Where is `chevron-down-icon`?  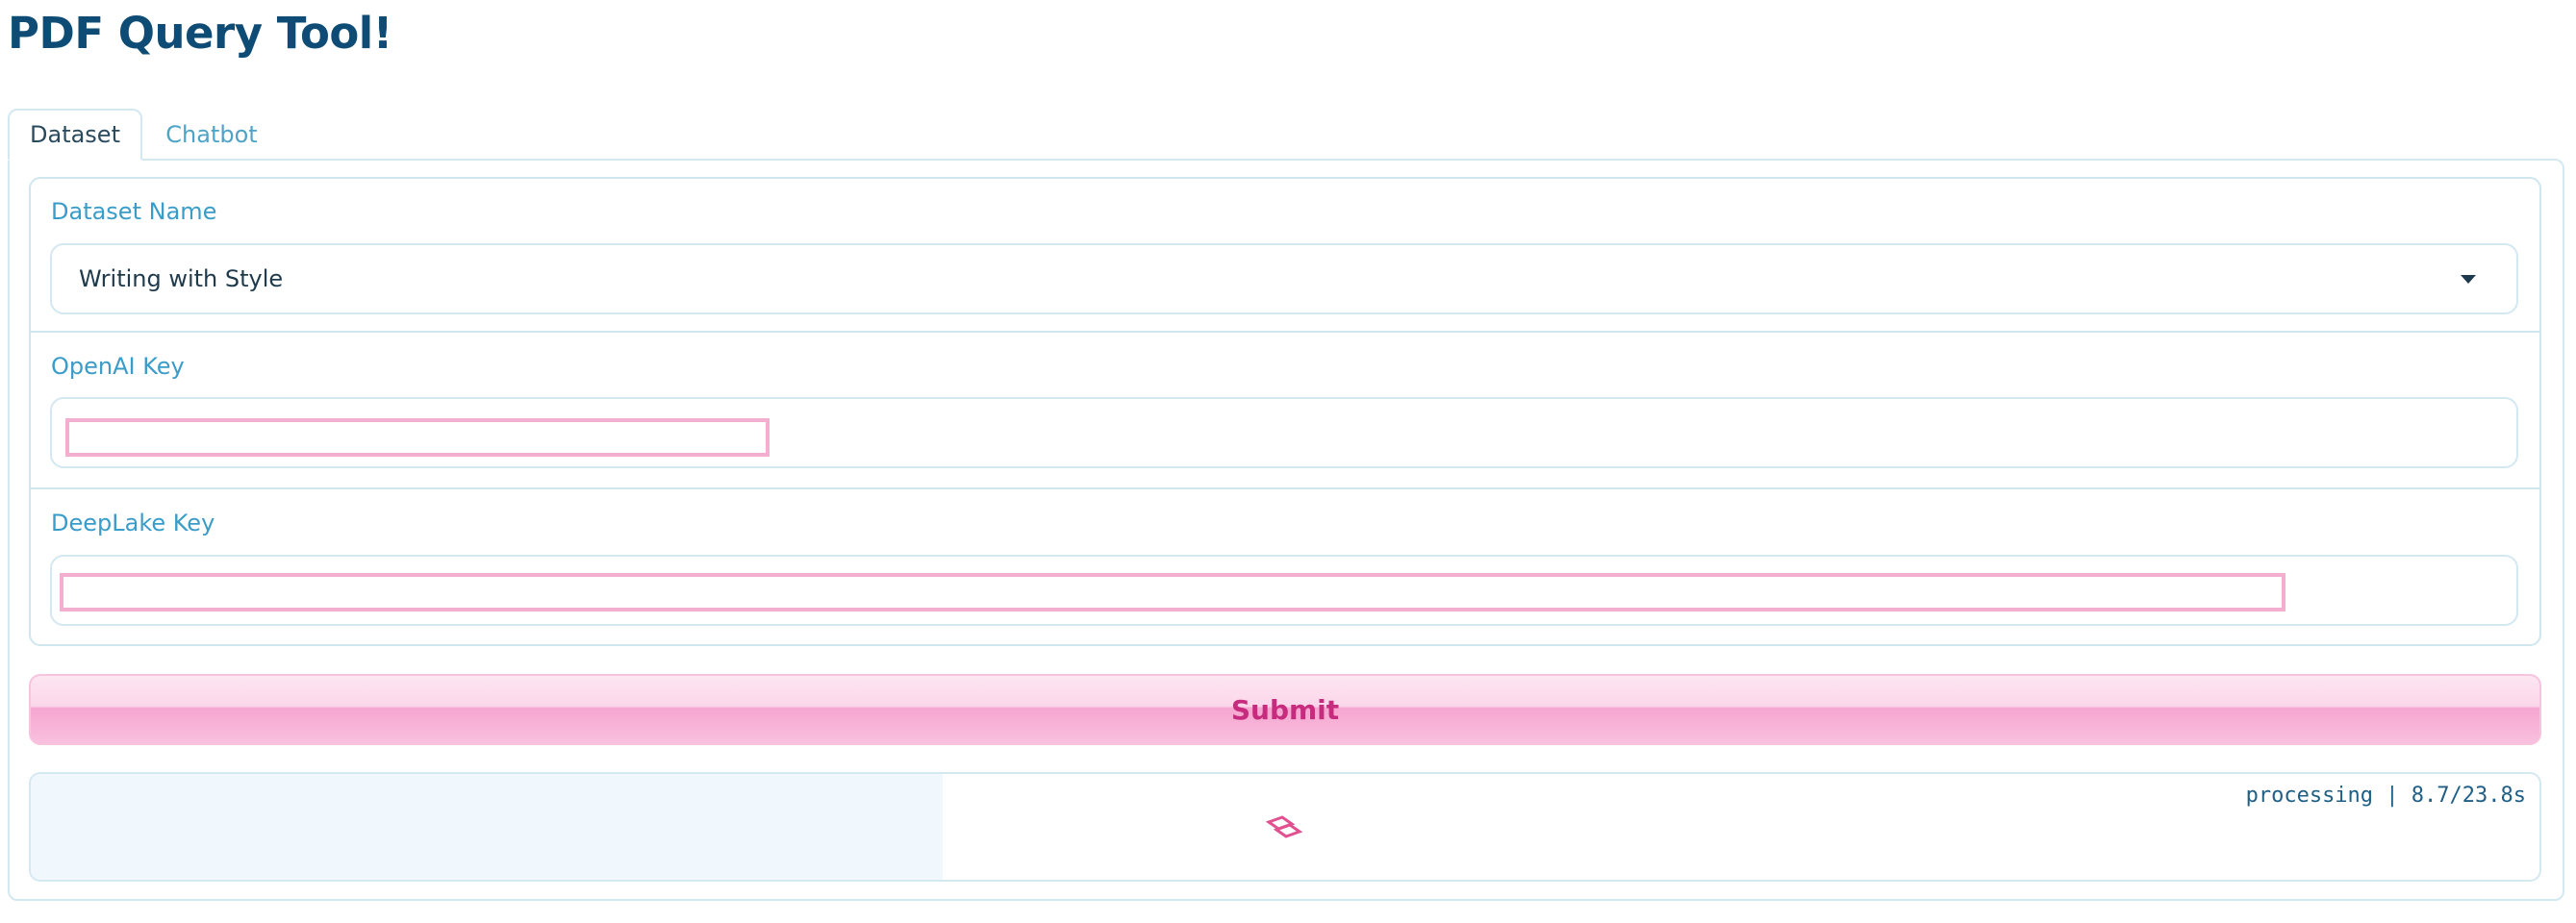
chevron-down-icon is located at coordinates (2468, 279).